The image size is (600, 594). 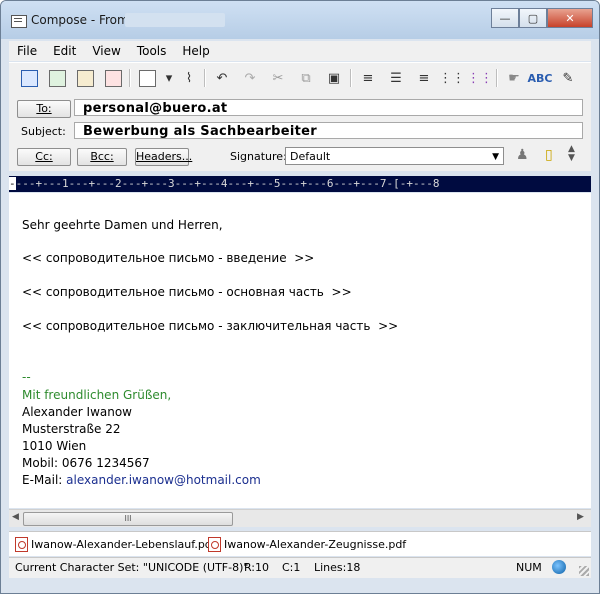 What do you see at coordinates (54, 446) in the screenshot?
I see `signature-city: 1010 Wien` at bounding box center [54, 446].